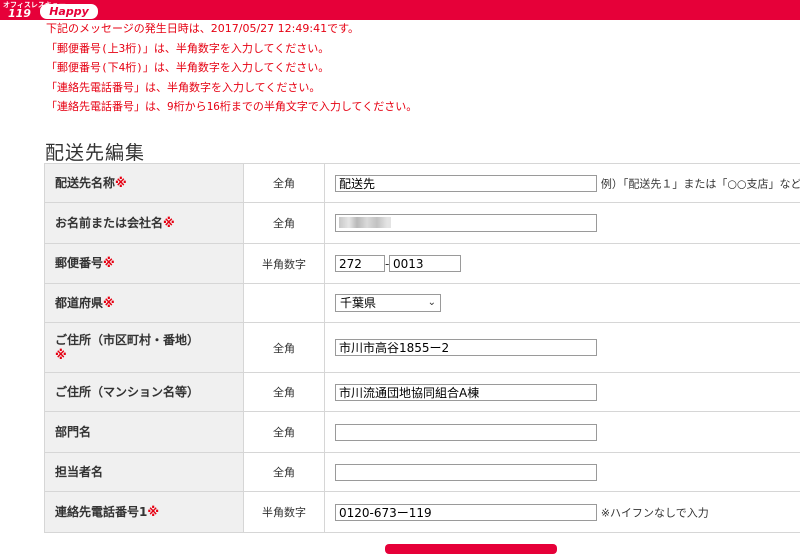 The image size is (800, 554). What do you see at coordinates (79, 263) in the screenshot?
I see `label-text: 郵便番号` at bounding box center [79, 263].